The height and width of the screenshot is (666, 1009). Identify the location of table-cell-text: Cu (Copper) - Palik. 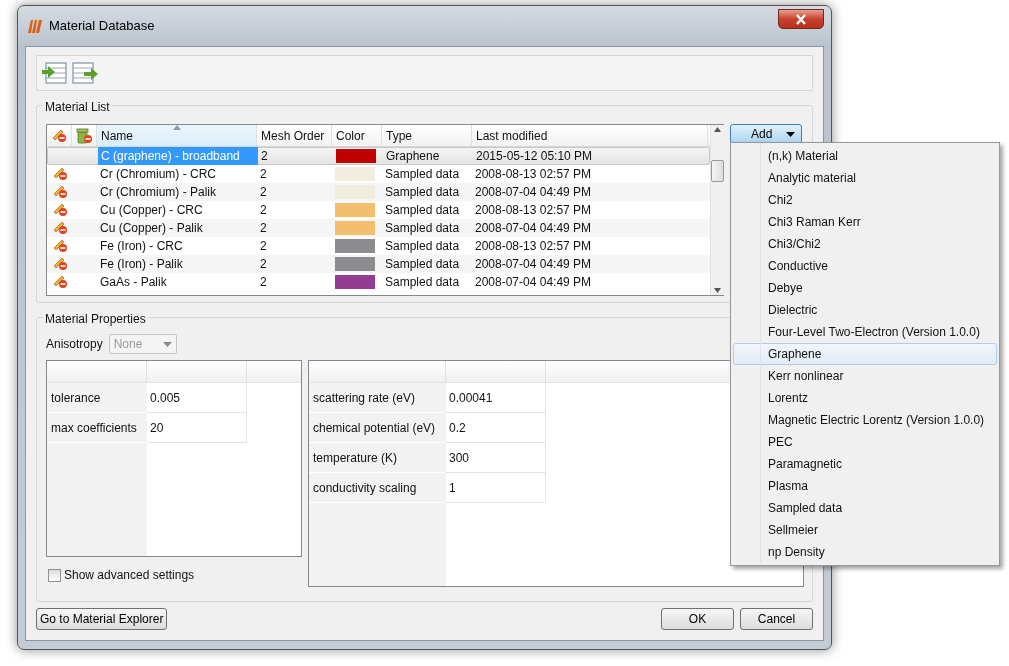
(151, 228).